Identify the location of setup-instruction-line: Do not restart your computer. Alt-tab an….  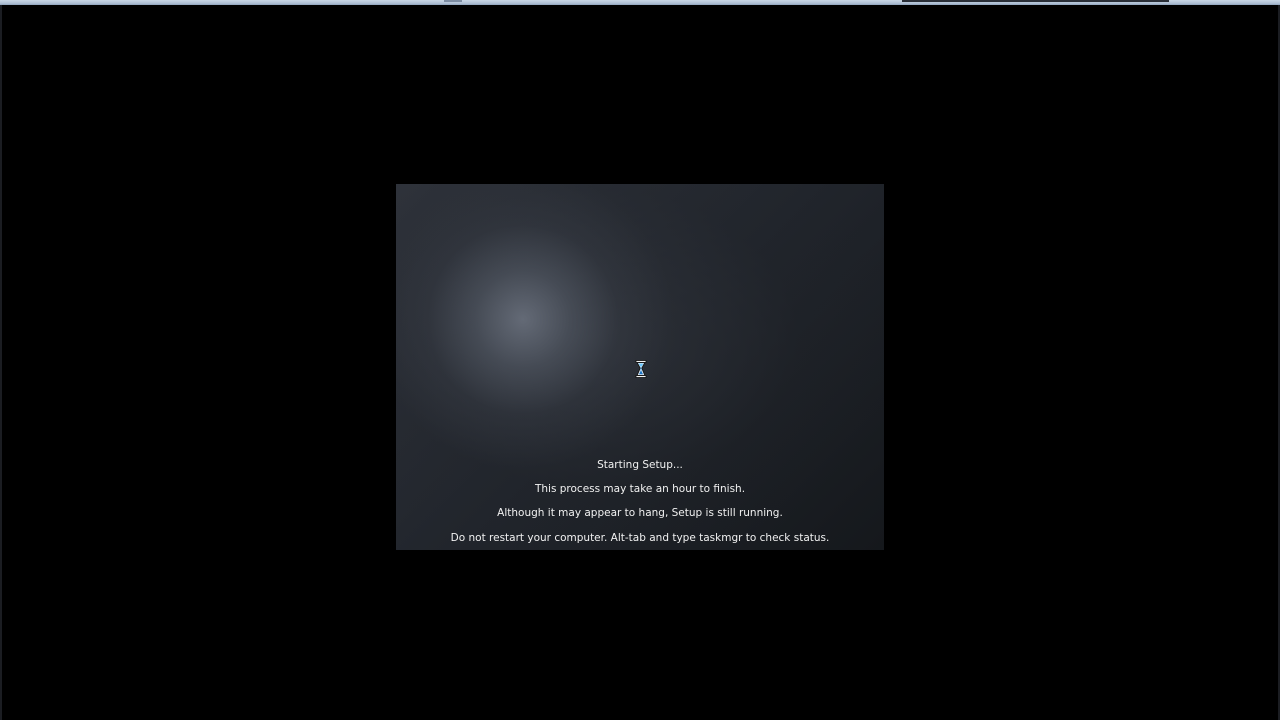
(640, 538).